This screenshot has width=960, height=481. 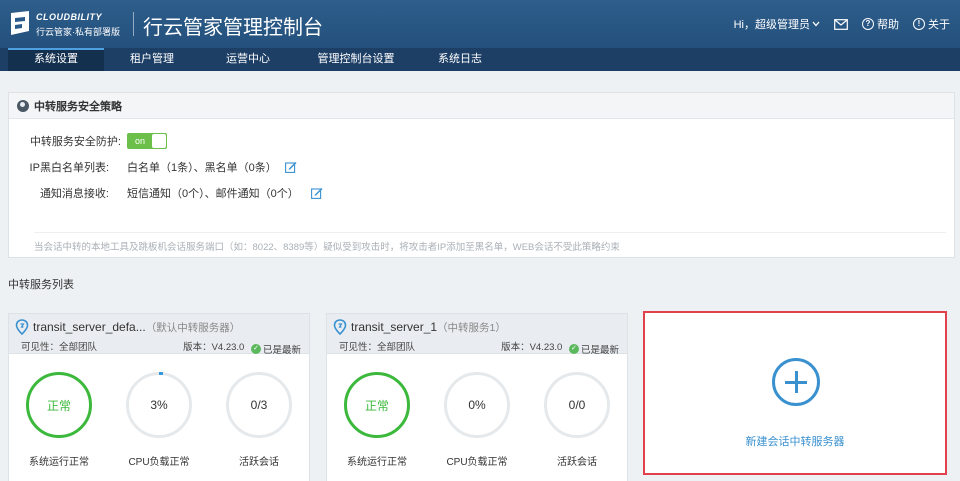 What do you see at coordinates (233, 28) in the screenshot?
I see `app-title: 行云管家管理控制台` at bounding box center [233, 28].